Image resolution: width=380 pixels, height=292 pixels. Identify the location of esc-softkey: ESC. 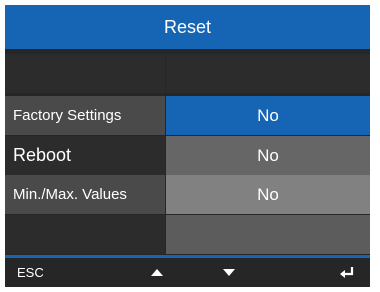
(37, 272).